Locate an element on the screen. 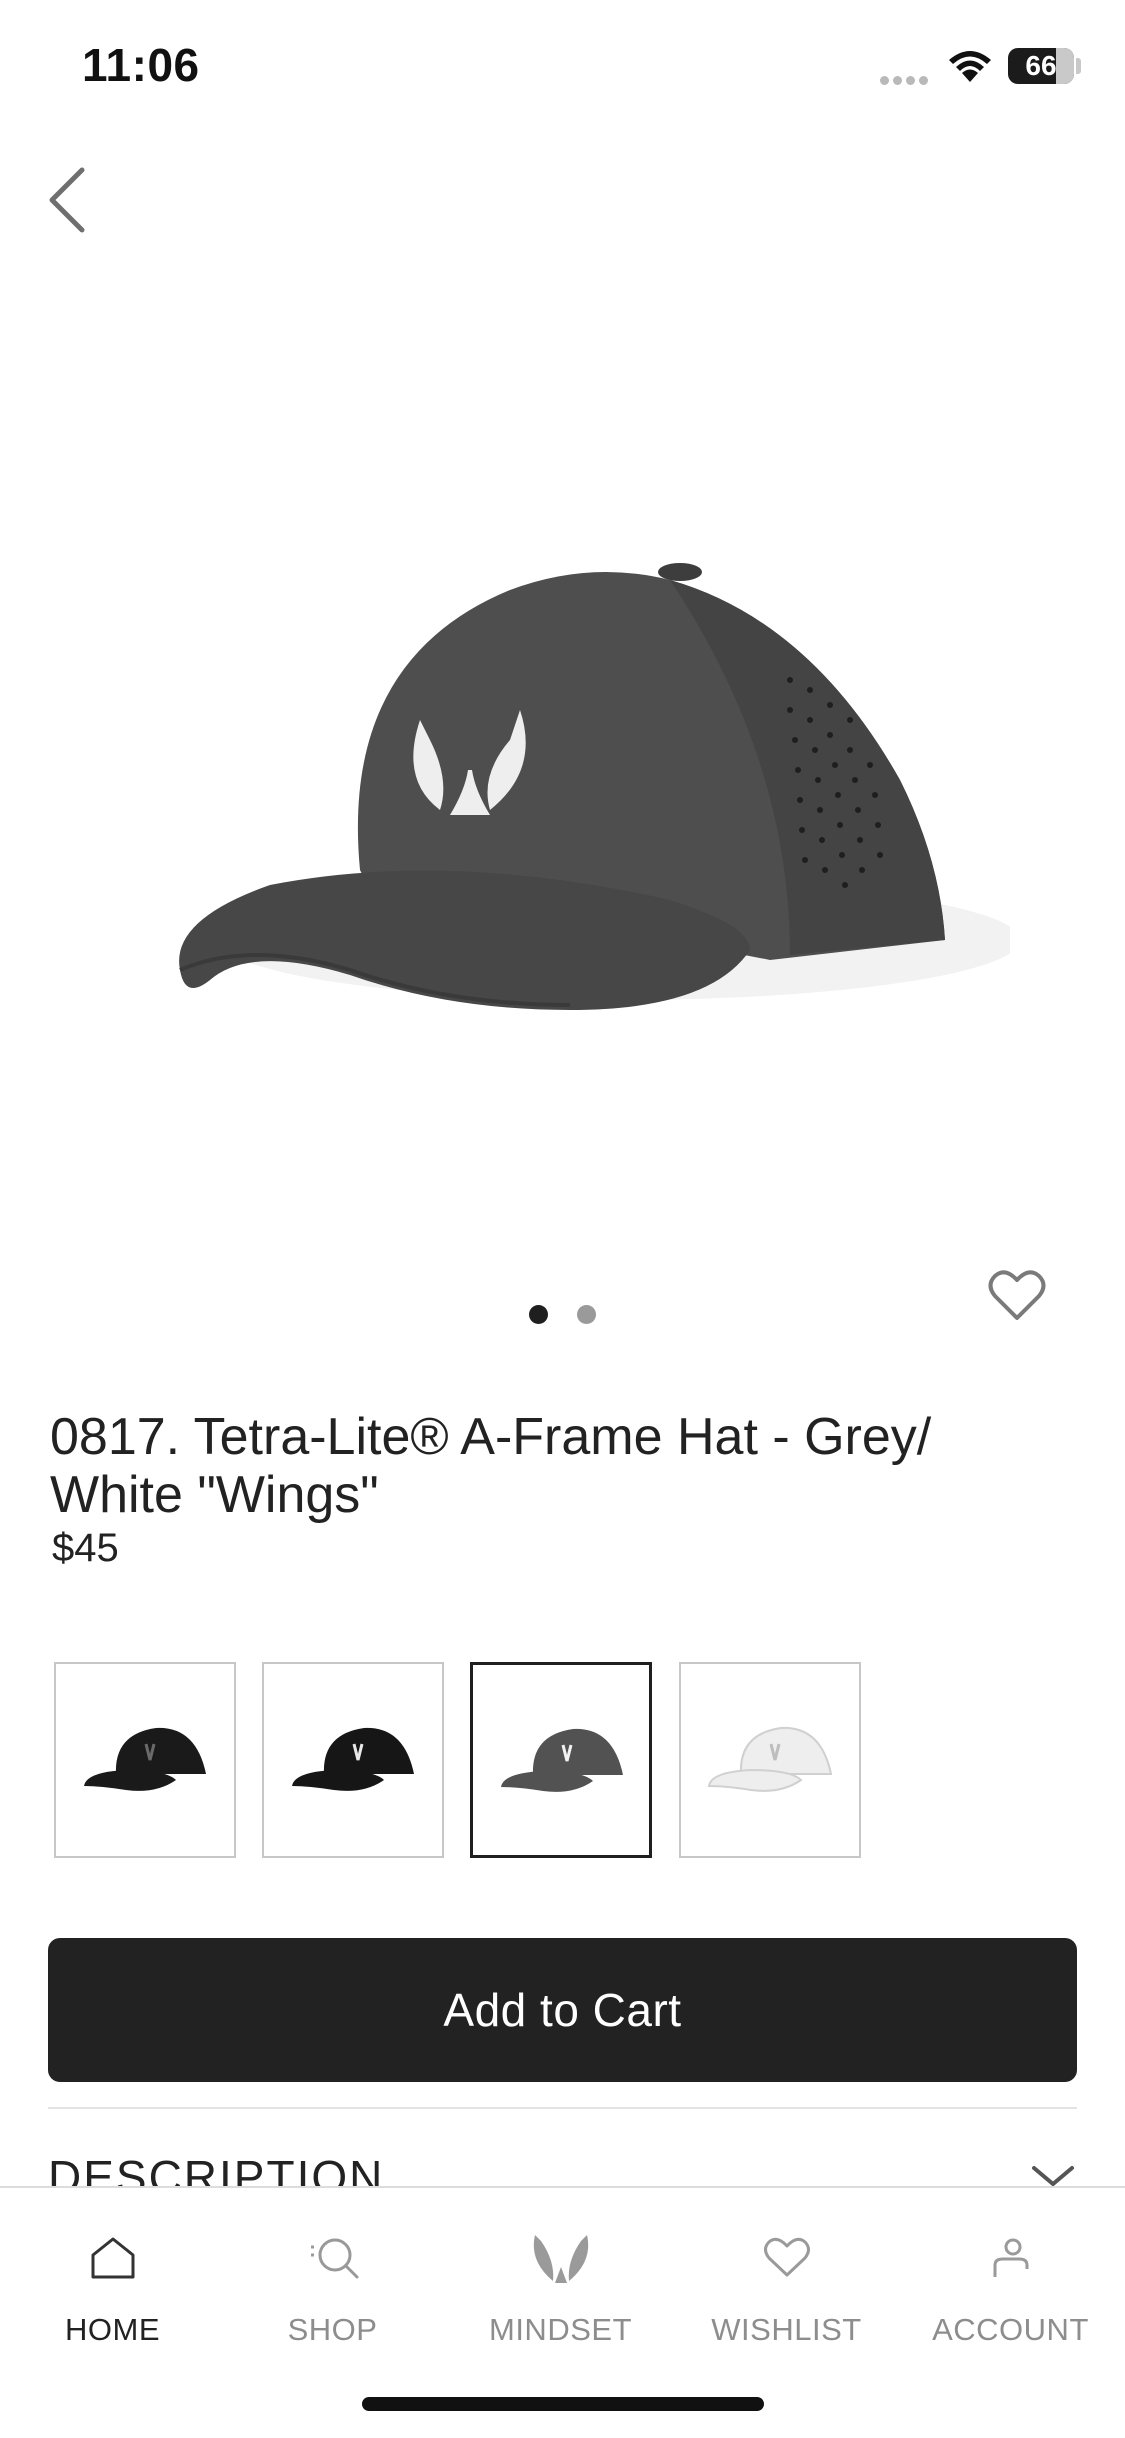 The height and width of the screenshot is (2438, 1125). battery-icon: 66 is located at coordinates (1041, 66).